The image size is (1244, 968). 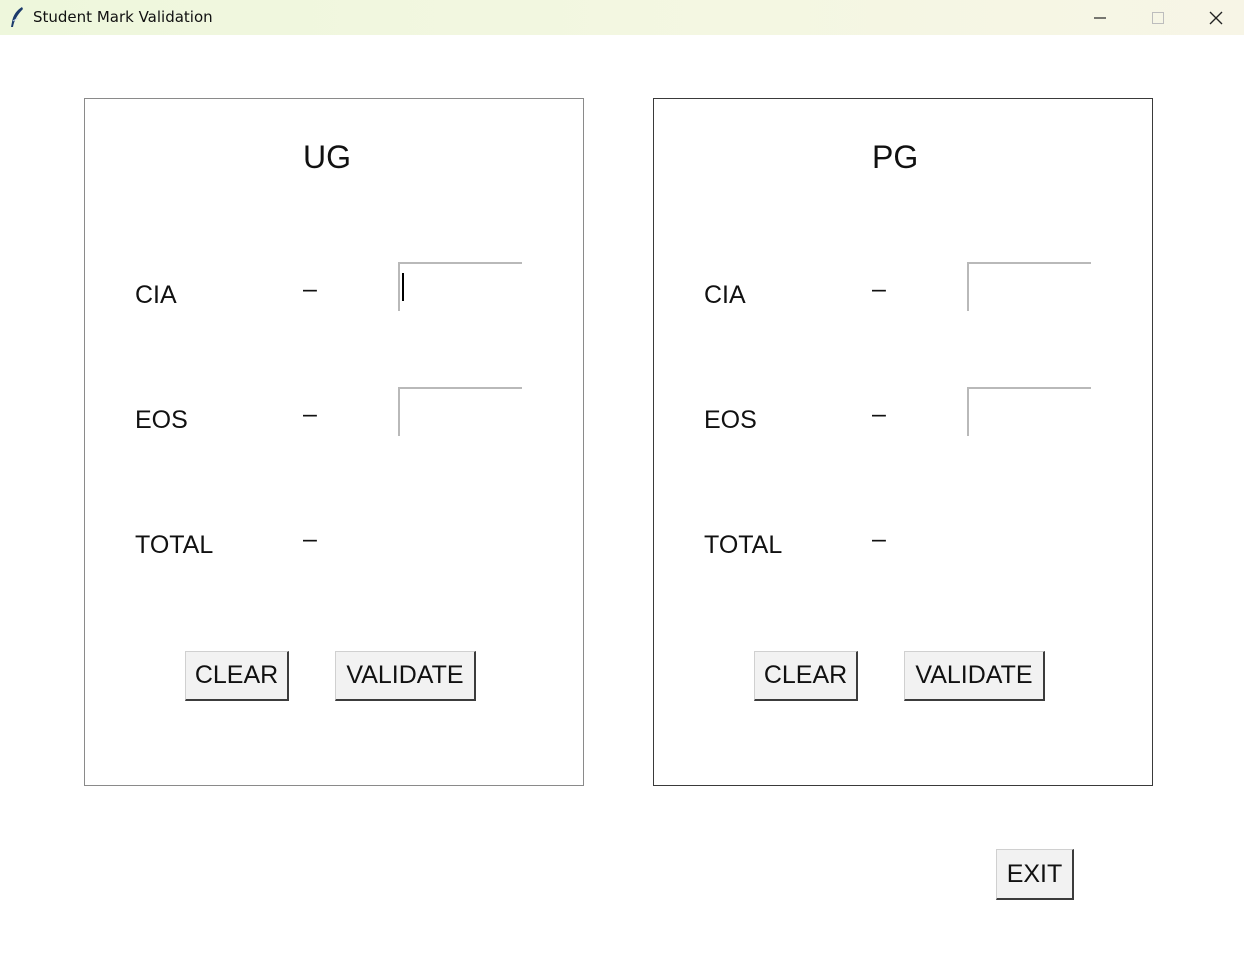 What do you see at coordinates (974, 676) in the screenshot?
I see `pg-validate-button: VALIDATE` at bounding box center [974, 676].